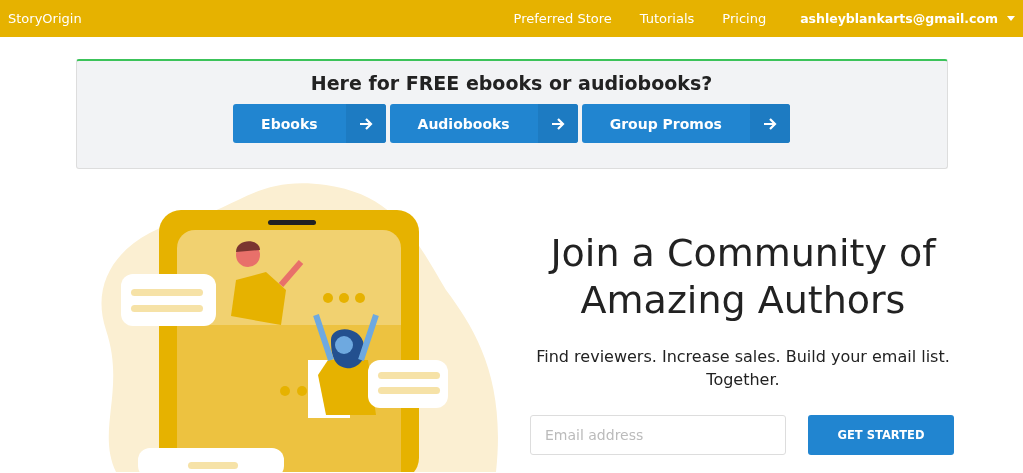  What do you see at coordinates (562, 18) in the screenshot?
I see `nav-link: Preferred Store` at bounding box center [562, 18].